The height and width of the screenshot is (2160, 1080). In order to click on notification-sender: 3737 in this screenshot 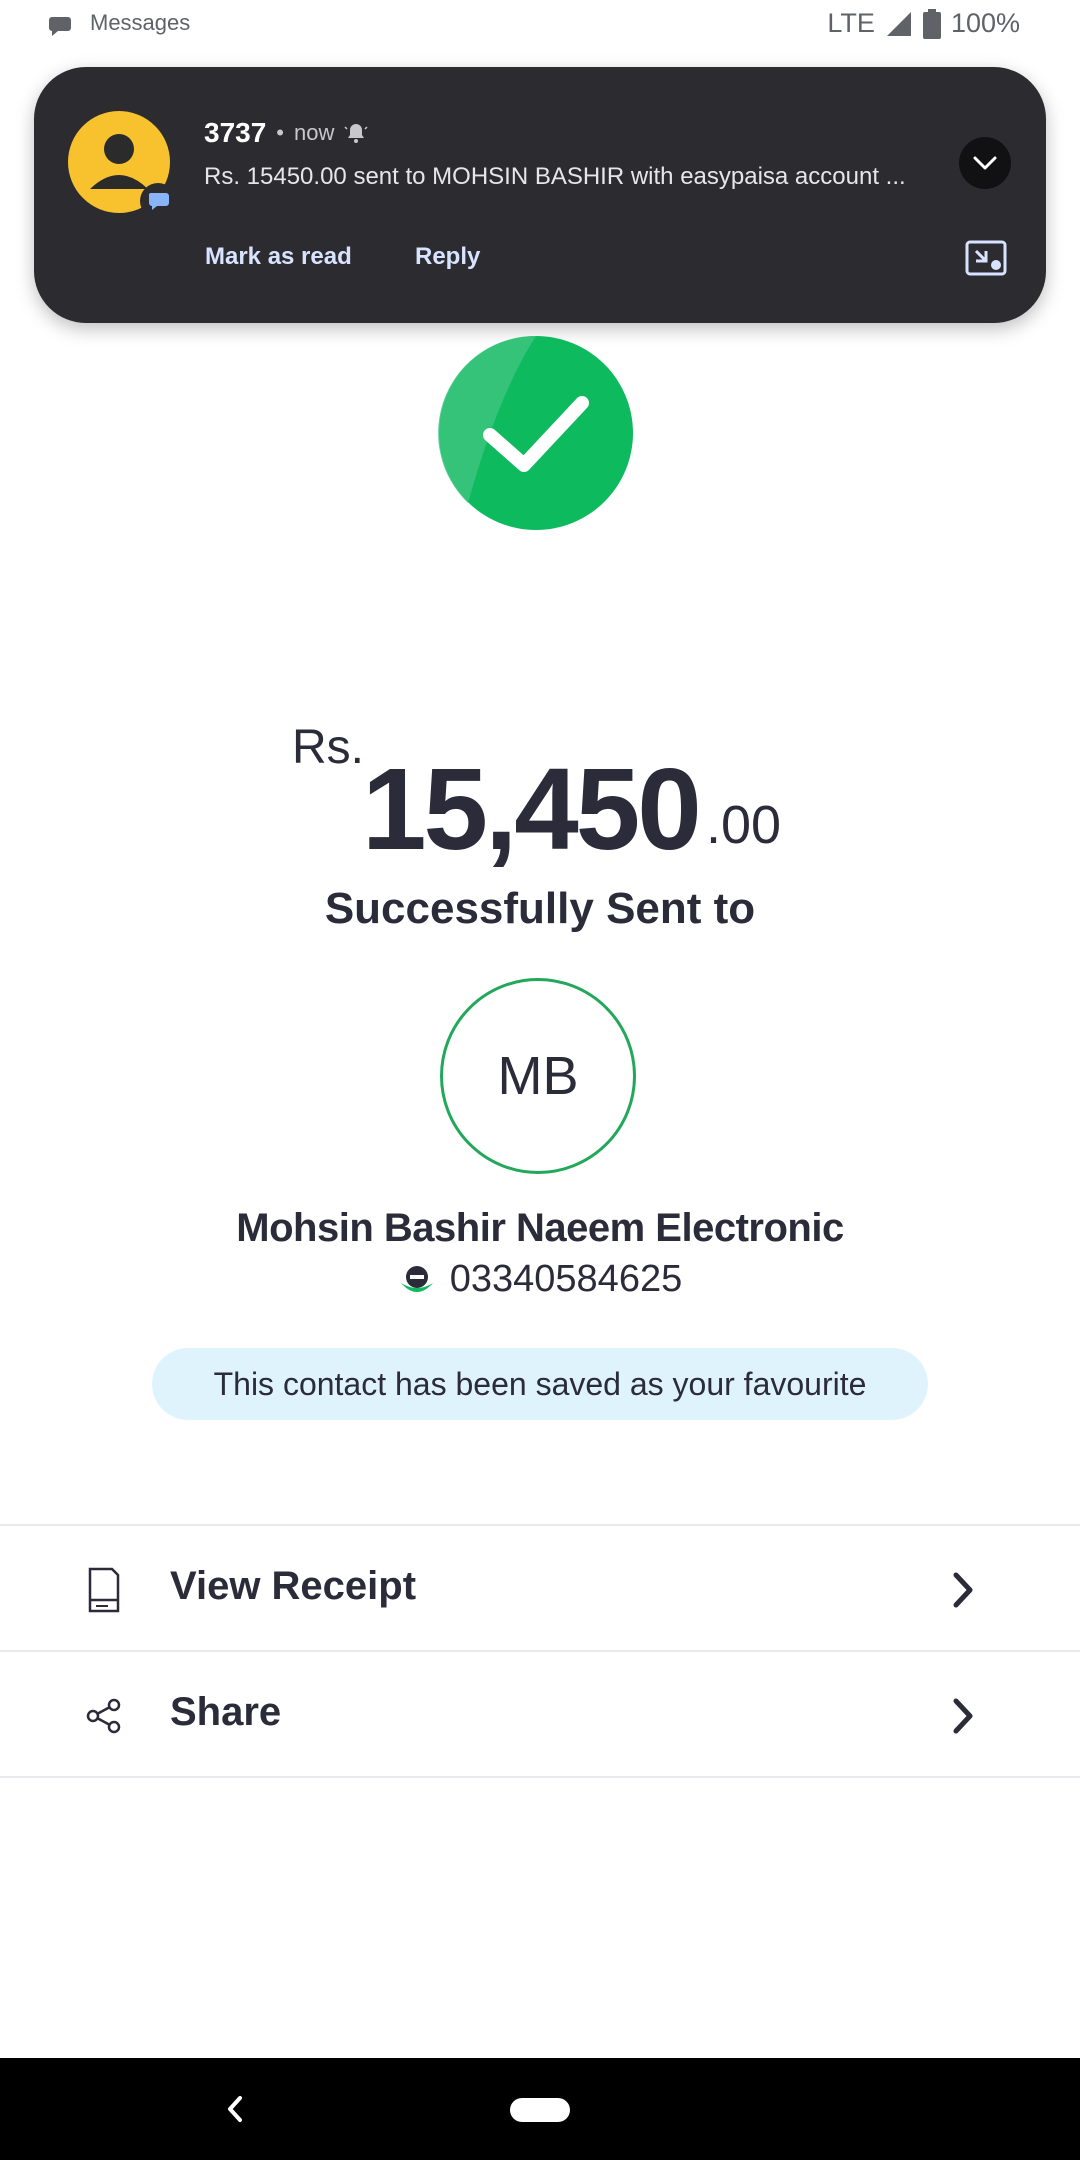, I will do `click(235, 132)`.